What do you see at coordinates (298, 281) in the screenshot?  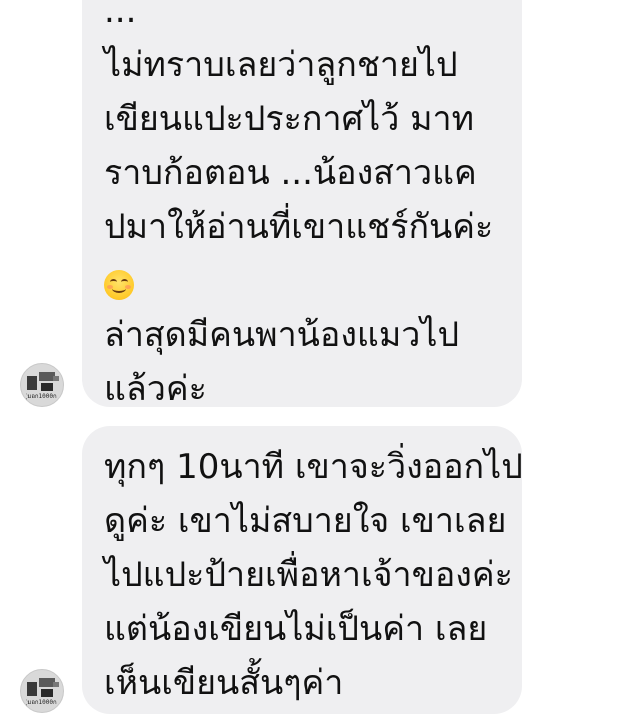 I see `message-line` at bounding box center [298, 281].